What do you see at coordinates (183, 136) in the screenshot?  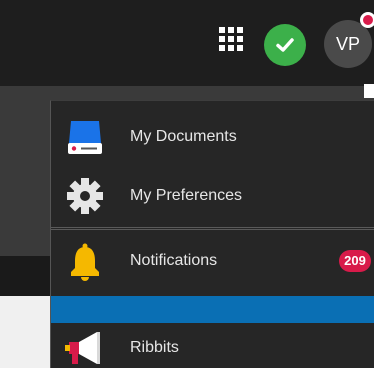 I see `menu-item-label: My Documents` at bounding box center [183, 136].